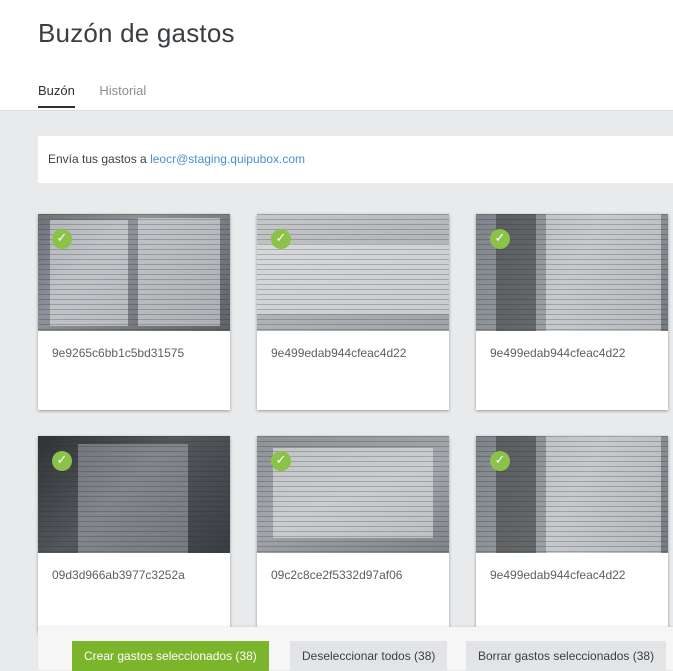 This screenshot has width=673, height=671. What do you see at coordinates (99, 159) in the screenshot?
I see `email-info-label: Envía tus gastos a` at bounding box center [99, 159].